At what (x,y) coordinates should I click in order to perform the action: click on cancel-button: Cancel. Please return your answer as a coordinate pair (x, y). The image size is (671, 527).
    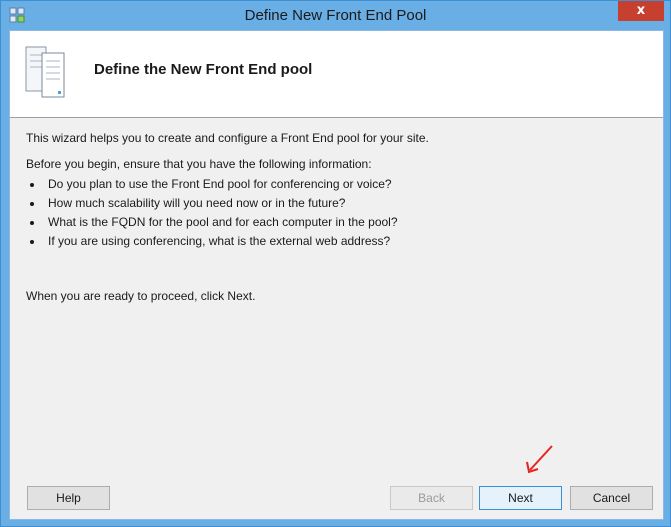
    Looking at the image, I should click on (611, 498).